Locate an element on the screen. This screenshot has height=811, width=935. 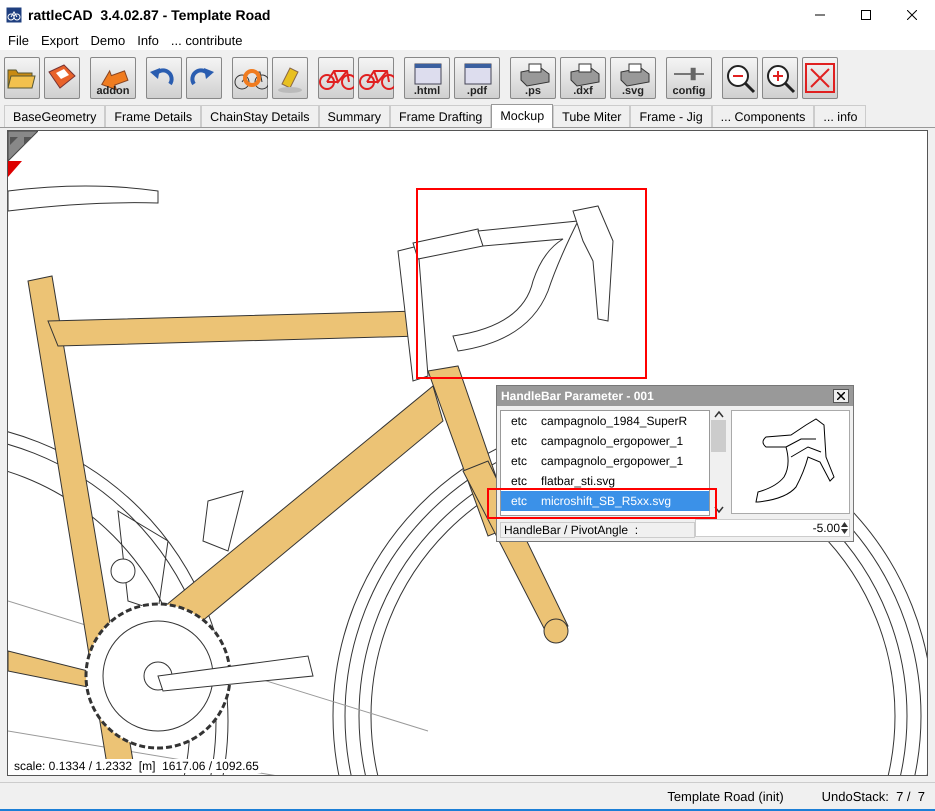
toolbar-button: .svg is located at coordinates (633, 78).